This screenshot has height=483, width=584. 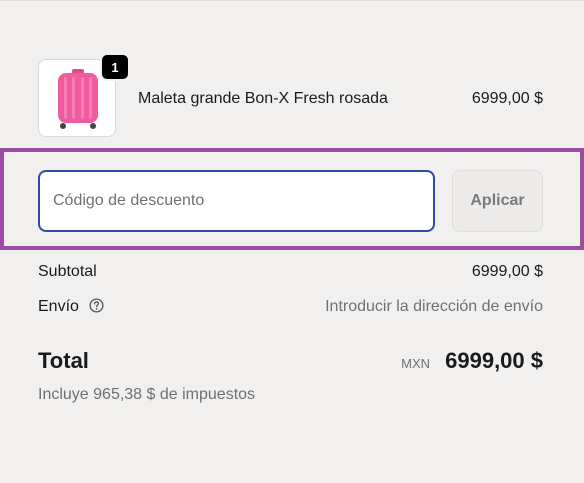 What do you see at coordinates (507, 98) in the screenshot?
I see `product-price: 6999,00 $` at bounding box center [507, 98].